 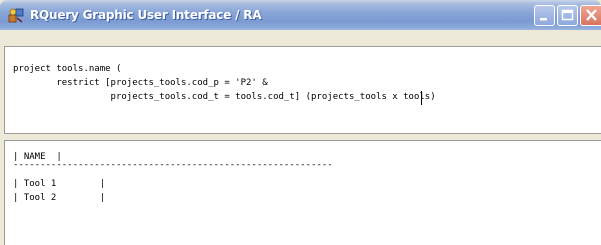 What do you see at coordinates (146, 15) in the screenshot?
I see `window-title: RQuery Graphic User Interface / RA` at bounding box center [146, 15].